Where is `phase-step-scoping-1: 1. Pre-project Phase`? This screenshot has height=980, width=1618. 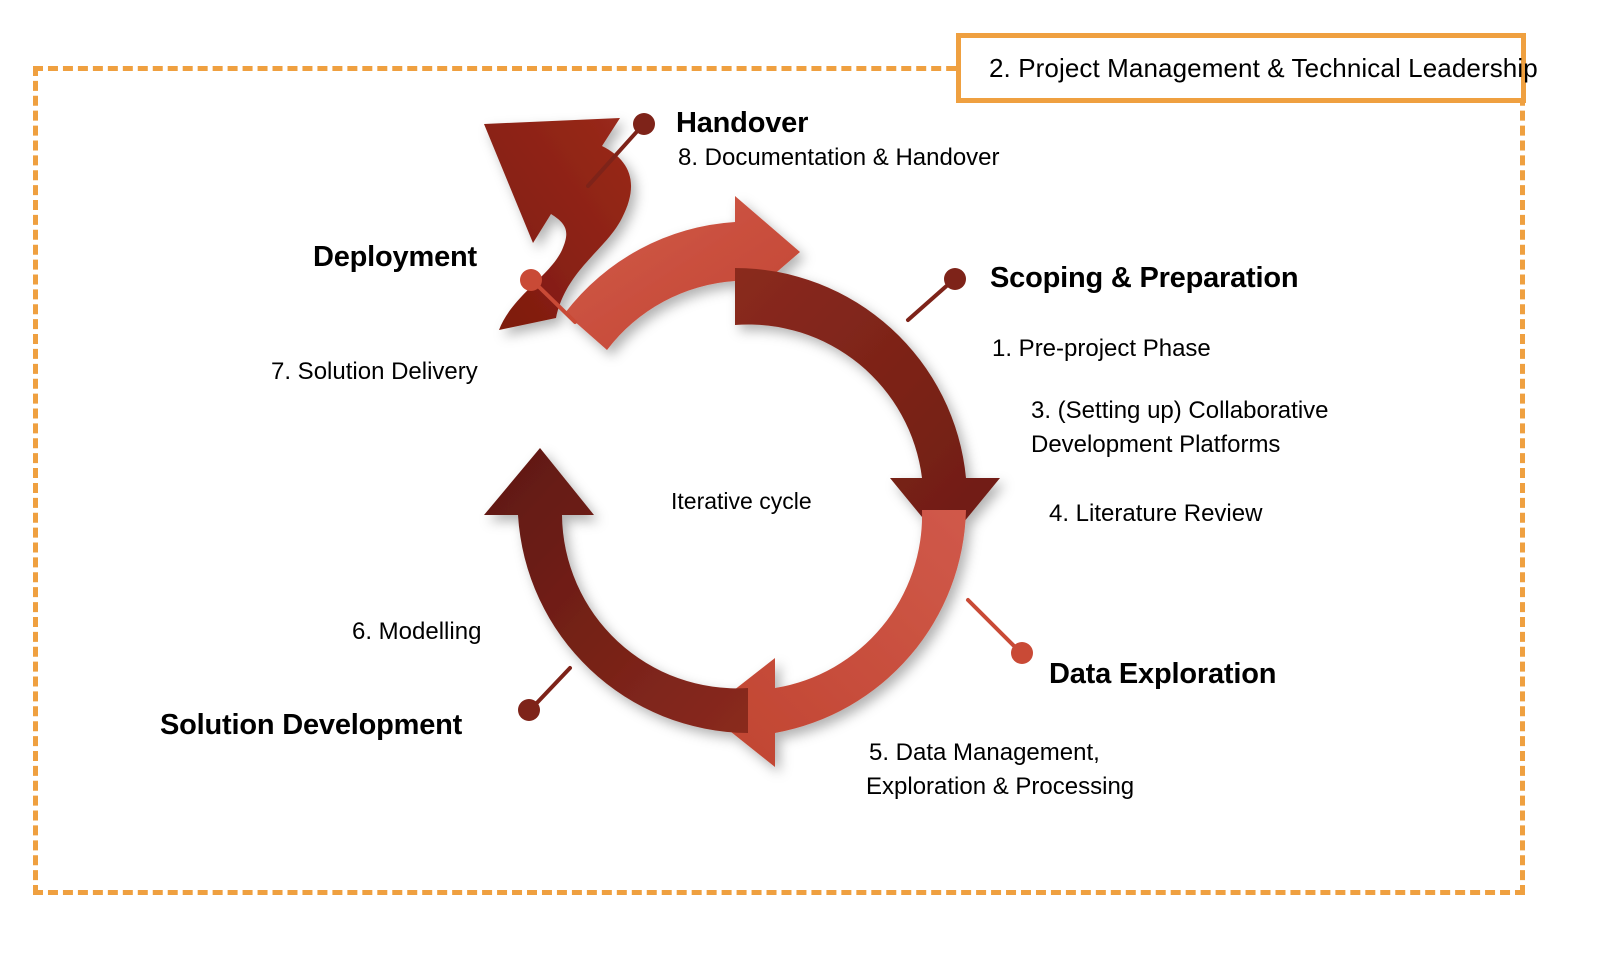 phase-step-scoping-1: 1. Pre-project Phase is located at coordinates (1101, 348).